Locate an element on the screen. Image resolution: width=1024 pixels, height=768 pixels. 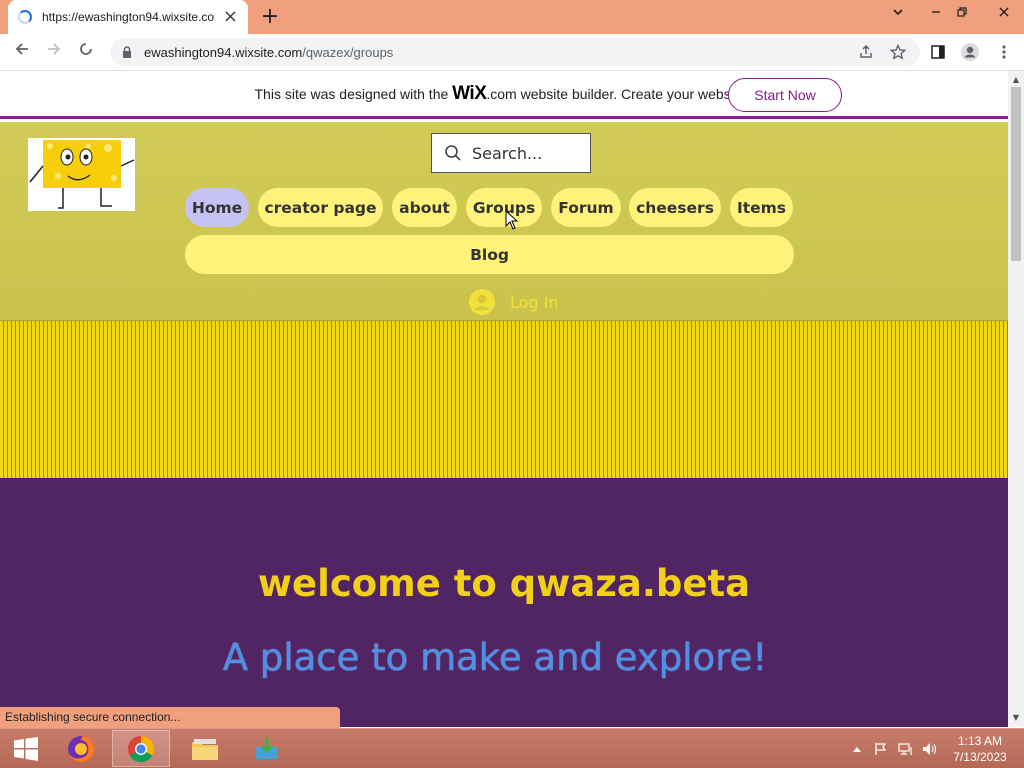
nav-forum: Forum is located at coordinates (586, 207).